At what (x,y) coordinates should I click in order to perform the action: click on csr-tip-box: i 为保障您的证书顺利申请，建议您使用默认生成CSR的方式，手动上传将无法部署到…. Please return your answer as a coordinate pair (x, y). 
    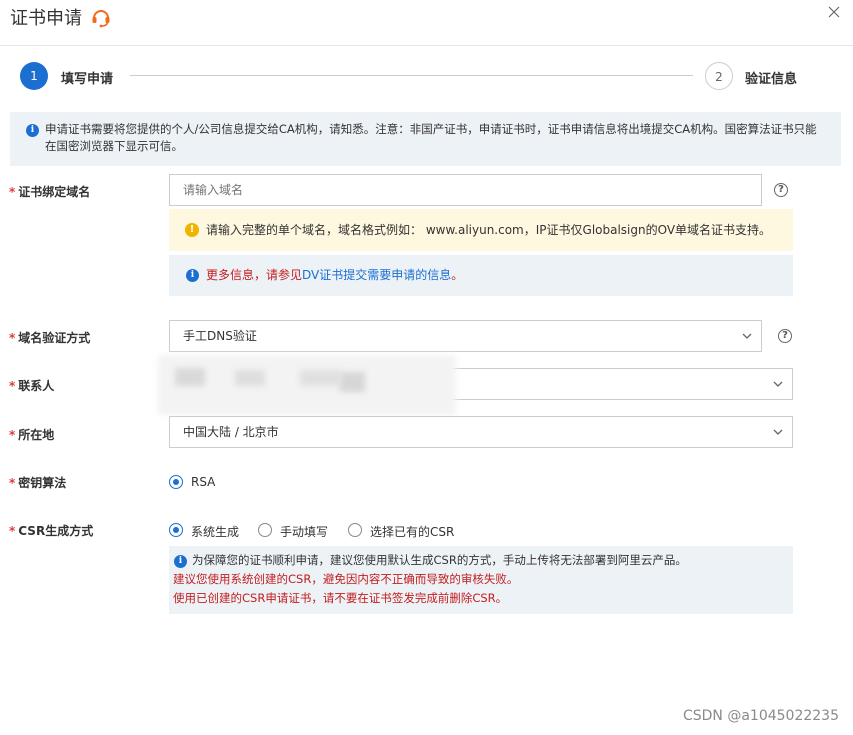
    Looking at the image, I should click on (481, 580).